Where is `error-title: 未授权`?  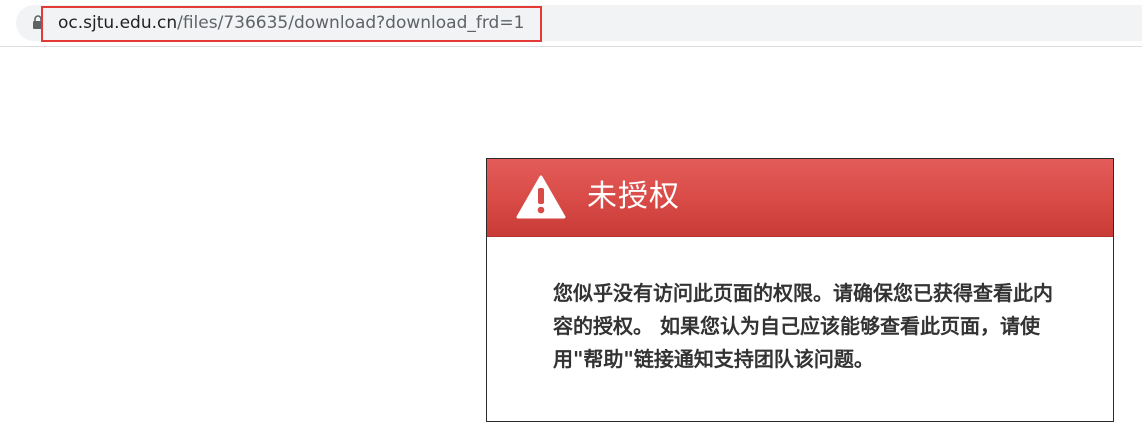
error-title: 未授权 is located at coordinates (633, 196).